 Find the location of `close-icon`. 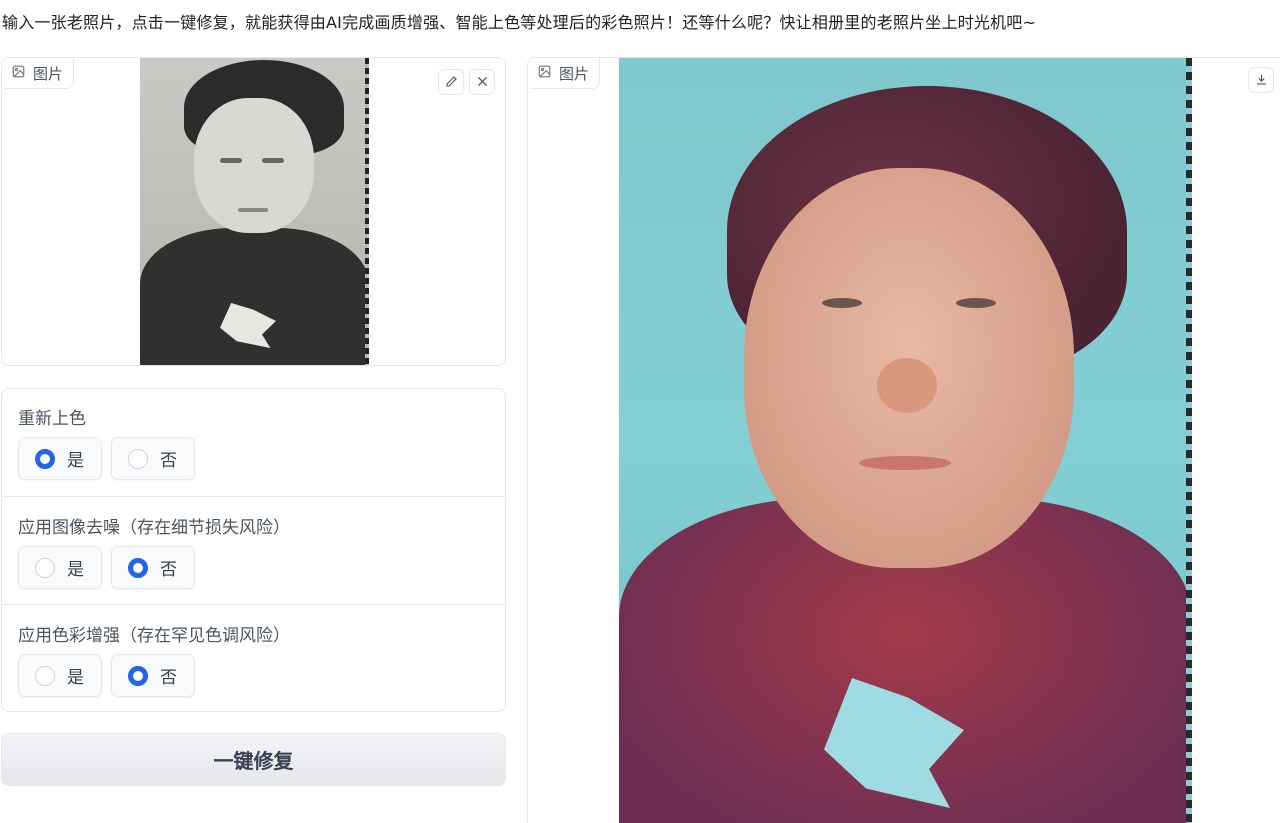

close-icon is located at coordinates (482, 82).